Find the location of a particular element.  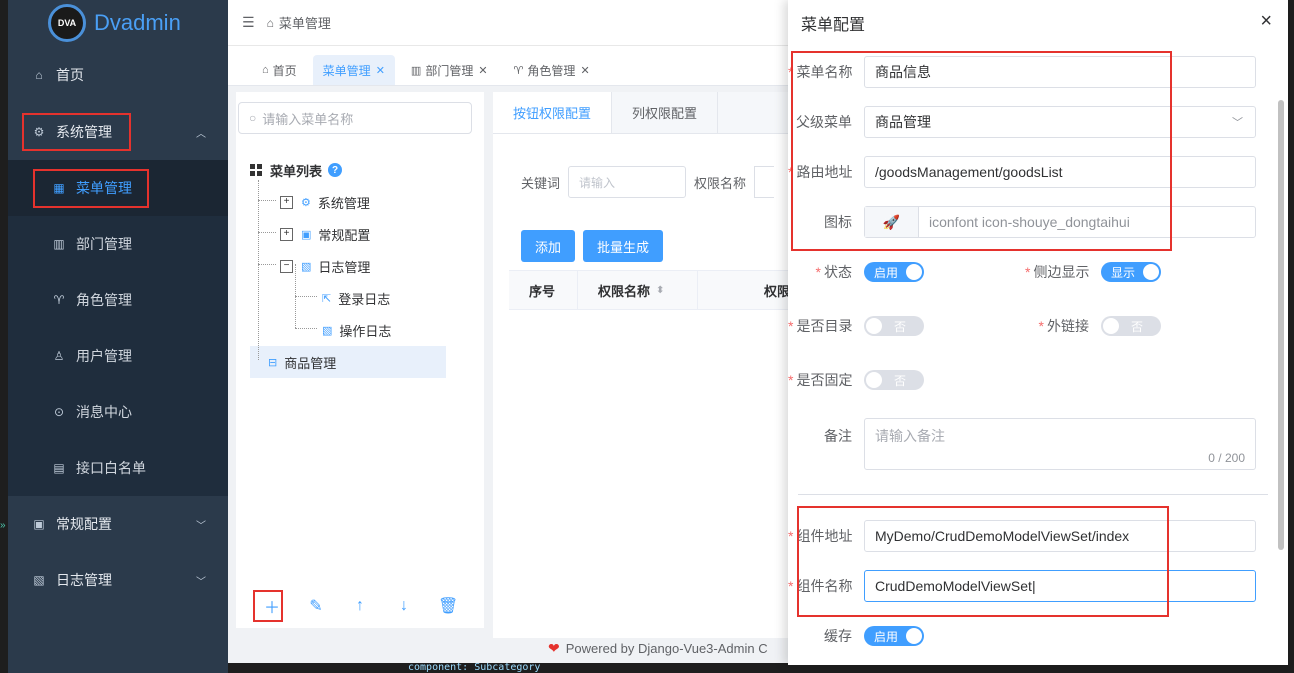

text-cursor: | is located at coordinates (1033, 586).